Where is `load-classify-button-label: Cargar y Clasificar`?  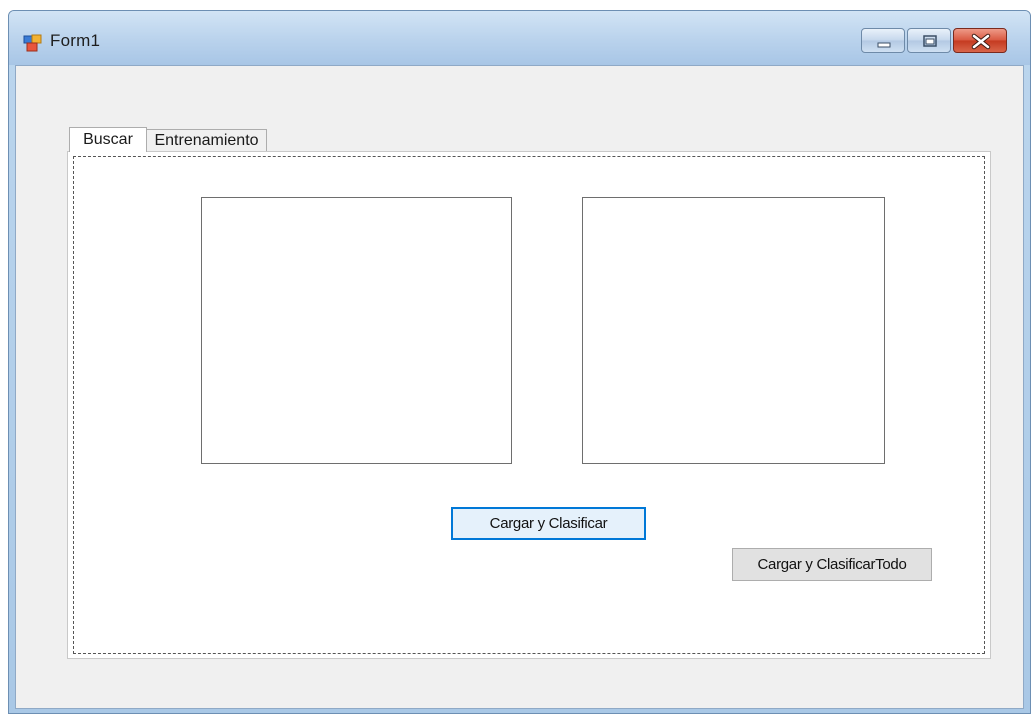 load-classify-button-label: Cargar y Clasificar is located at coordinates (548, 523).